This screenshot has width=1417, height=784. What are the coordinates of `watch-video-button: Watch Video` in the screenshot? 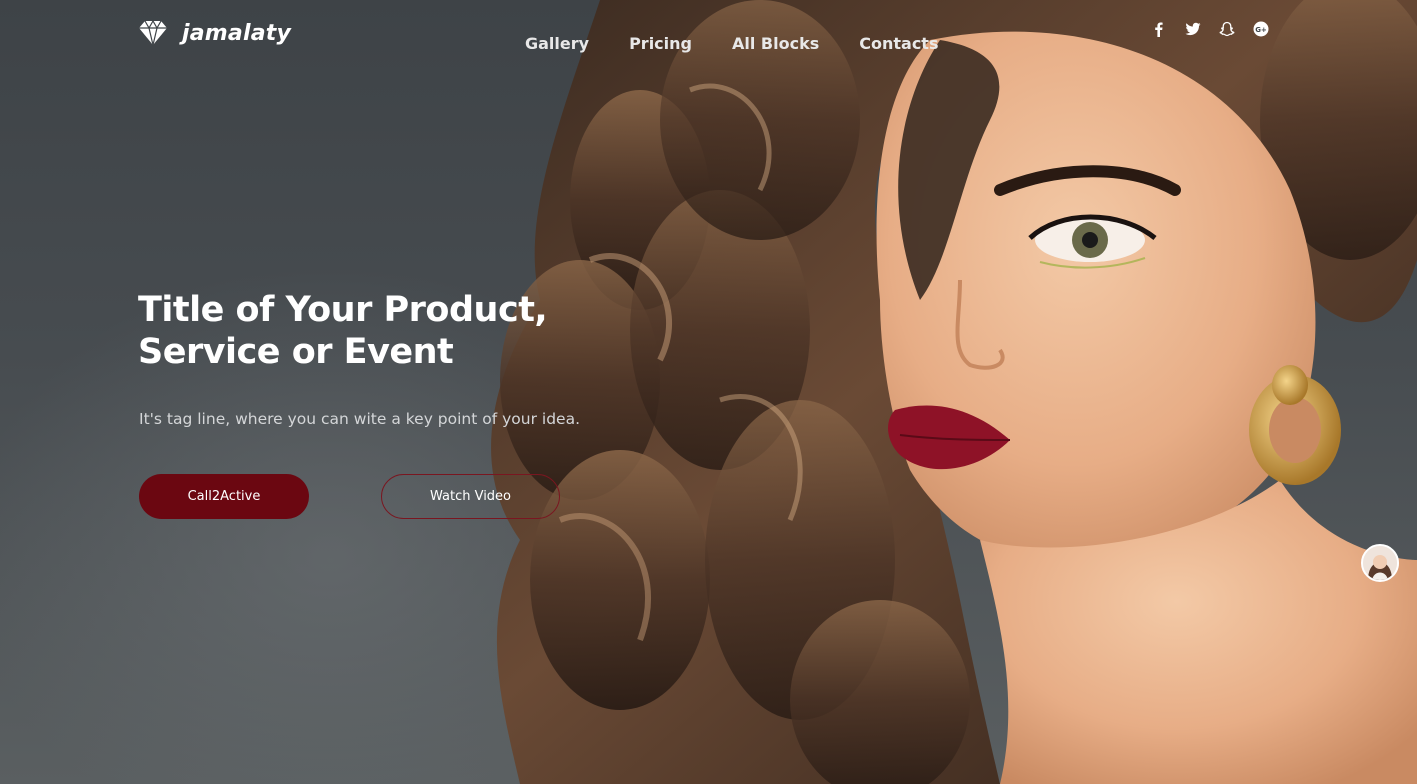 It's located at (470, 496).